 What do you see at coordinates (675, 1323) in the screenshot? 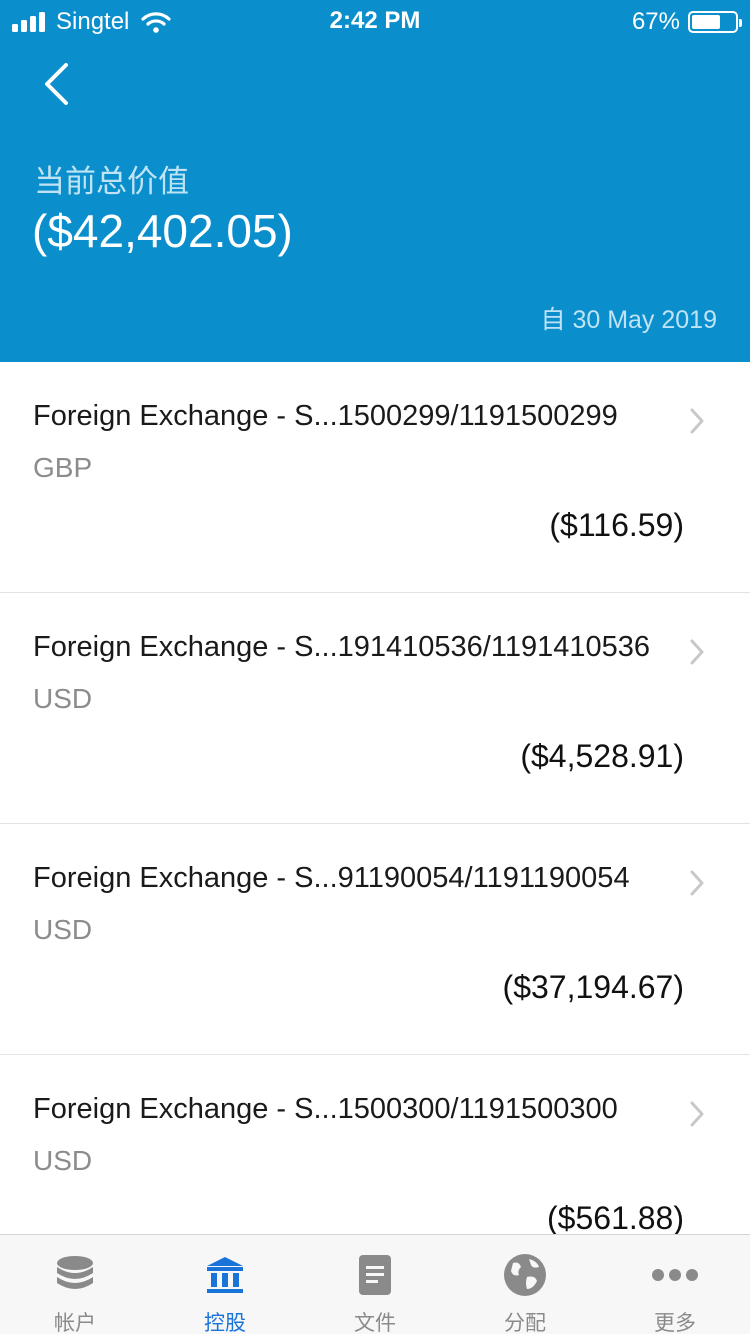
I see `tab-label: 更多` at bounding box center [675, 1323].